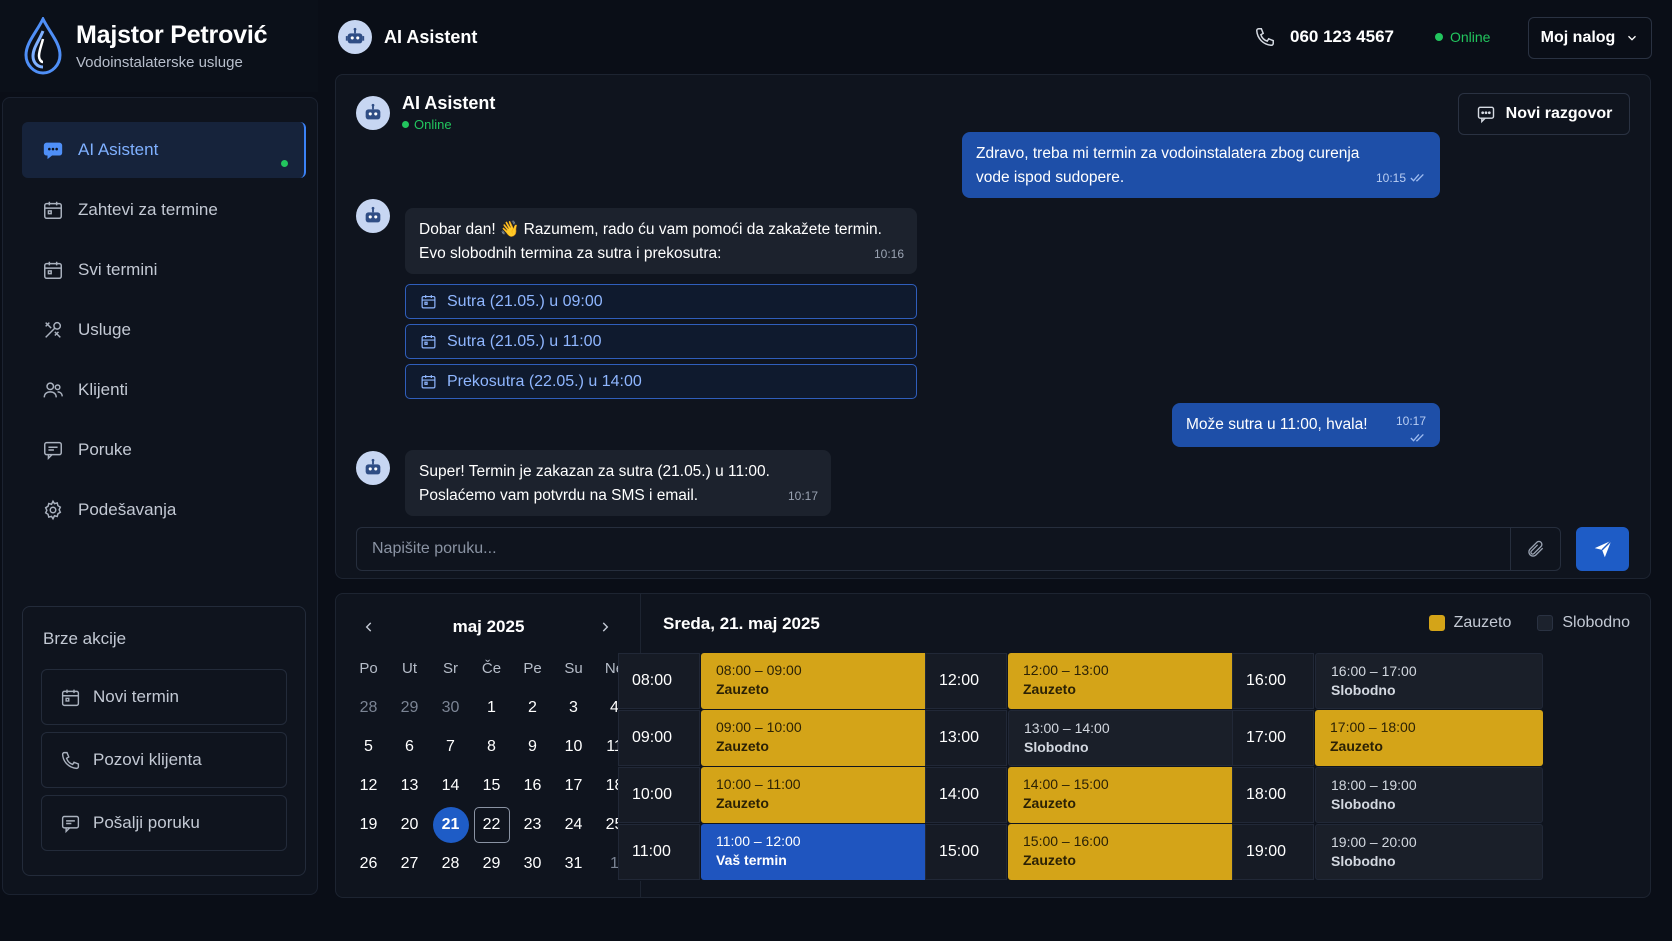 This screenshot has width=1672, height=941. I want to click on calendar-day-number: 26, so click(368, 863).